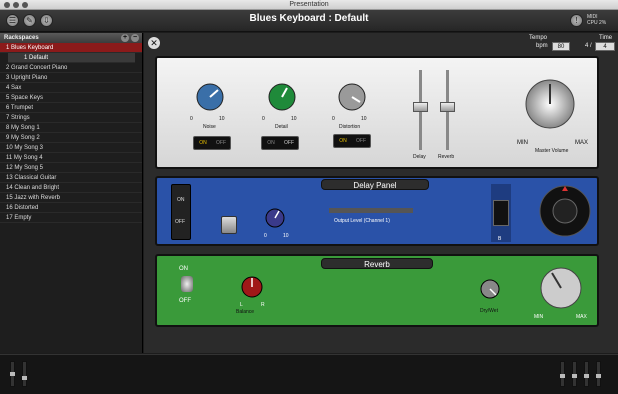  I want to click on detail-max-label: 10, so click(294, 119).